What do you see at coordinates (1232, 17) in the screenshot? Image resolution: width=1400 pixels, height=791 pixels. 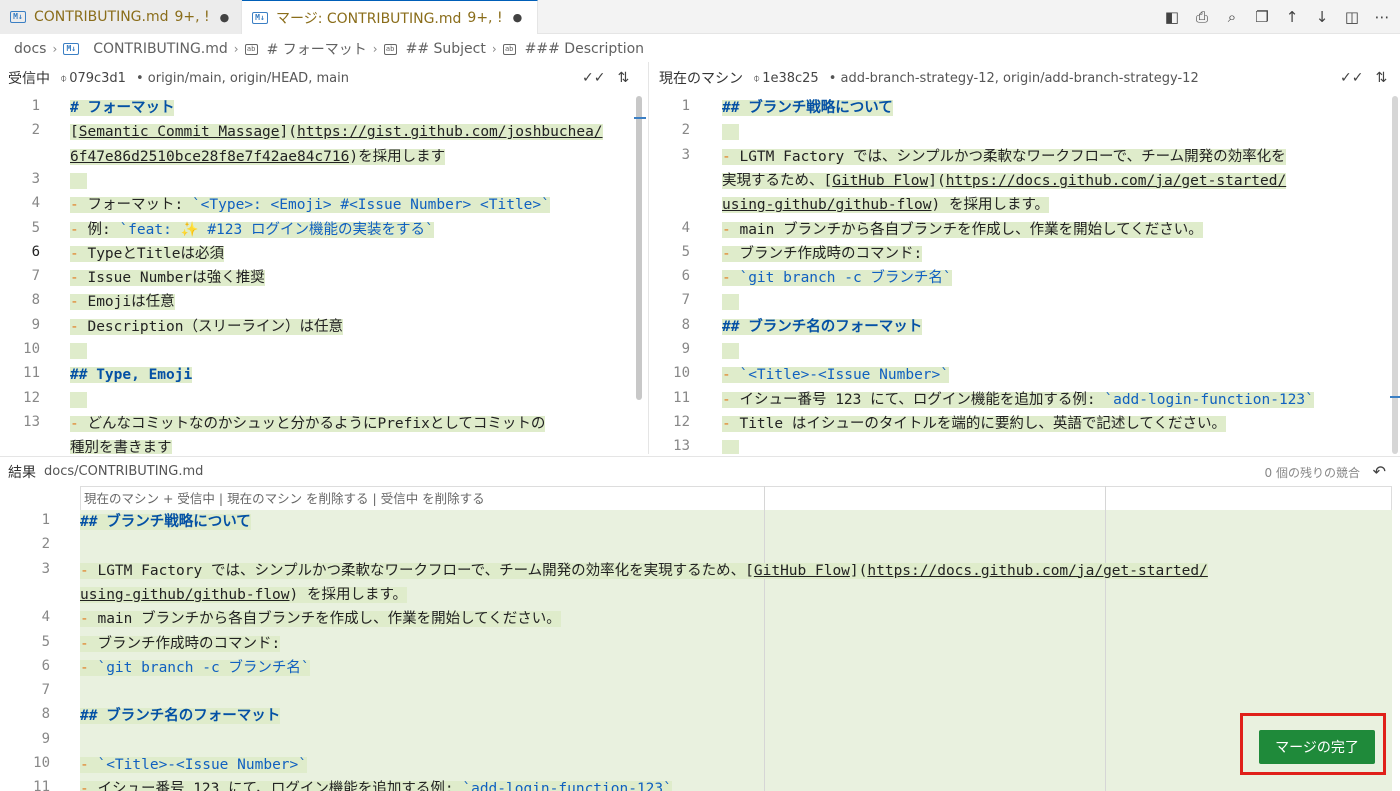 I see `search-preview-icon: ⌕` at bounding box center [1232, 17].